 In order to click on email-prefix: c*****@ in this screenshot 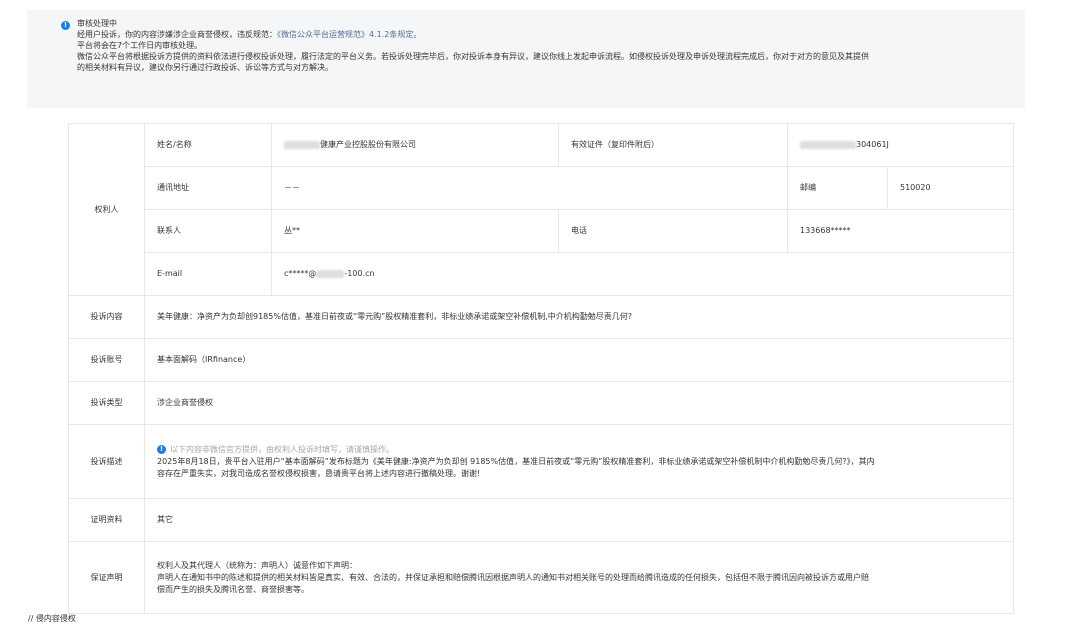, I will do `click(300, 273)`.